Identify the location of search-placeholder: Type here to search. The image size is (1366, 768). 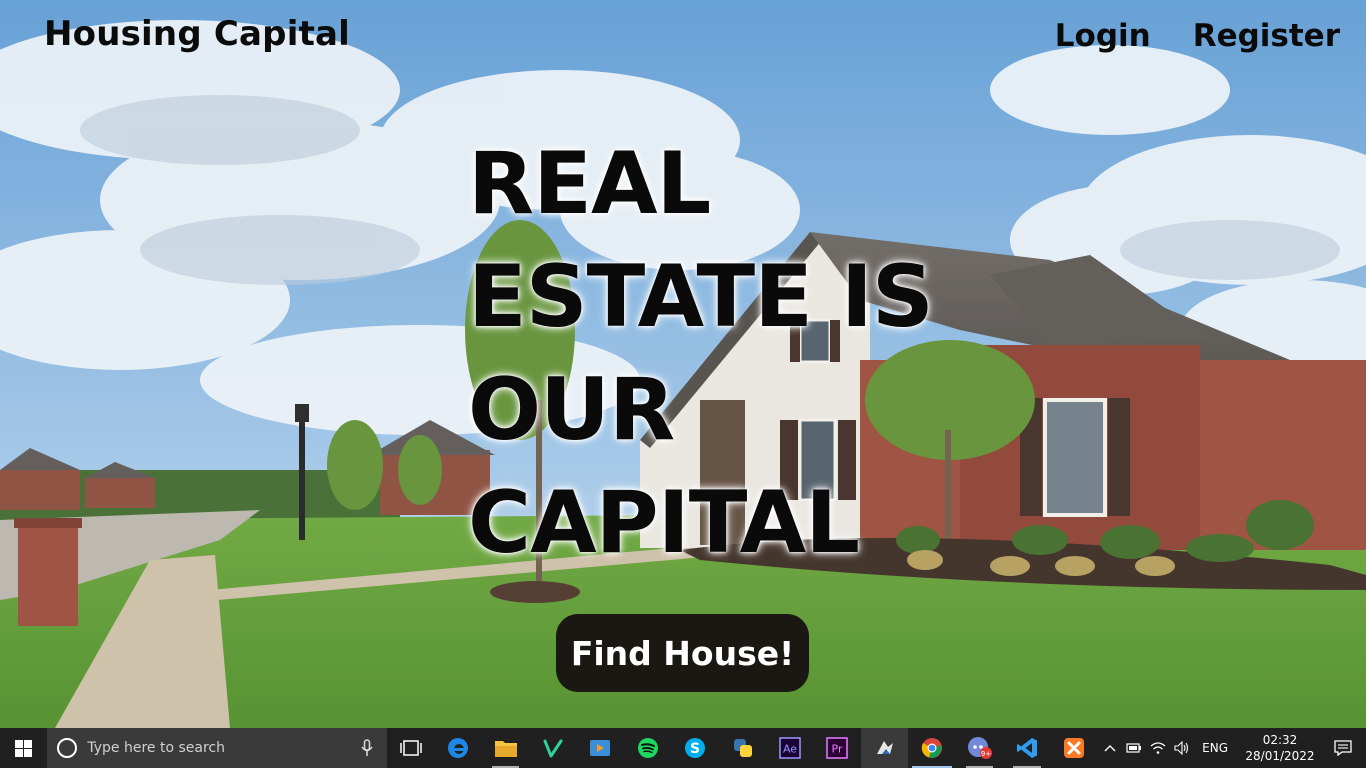
(156, 748).